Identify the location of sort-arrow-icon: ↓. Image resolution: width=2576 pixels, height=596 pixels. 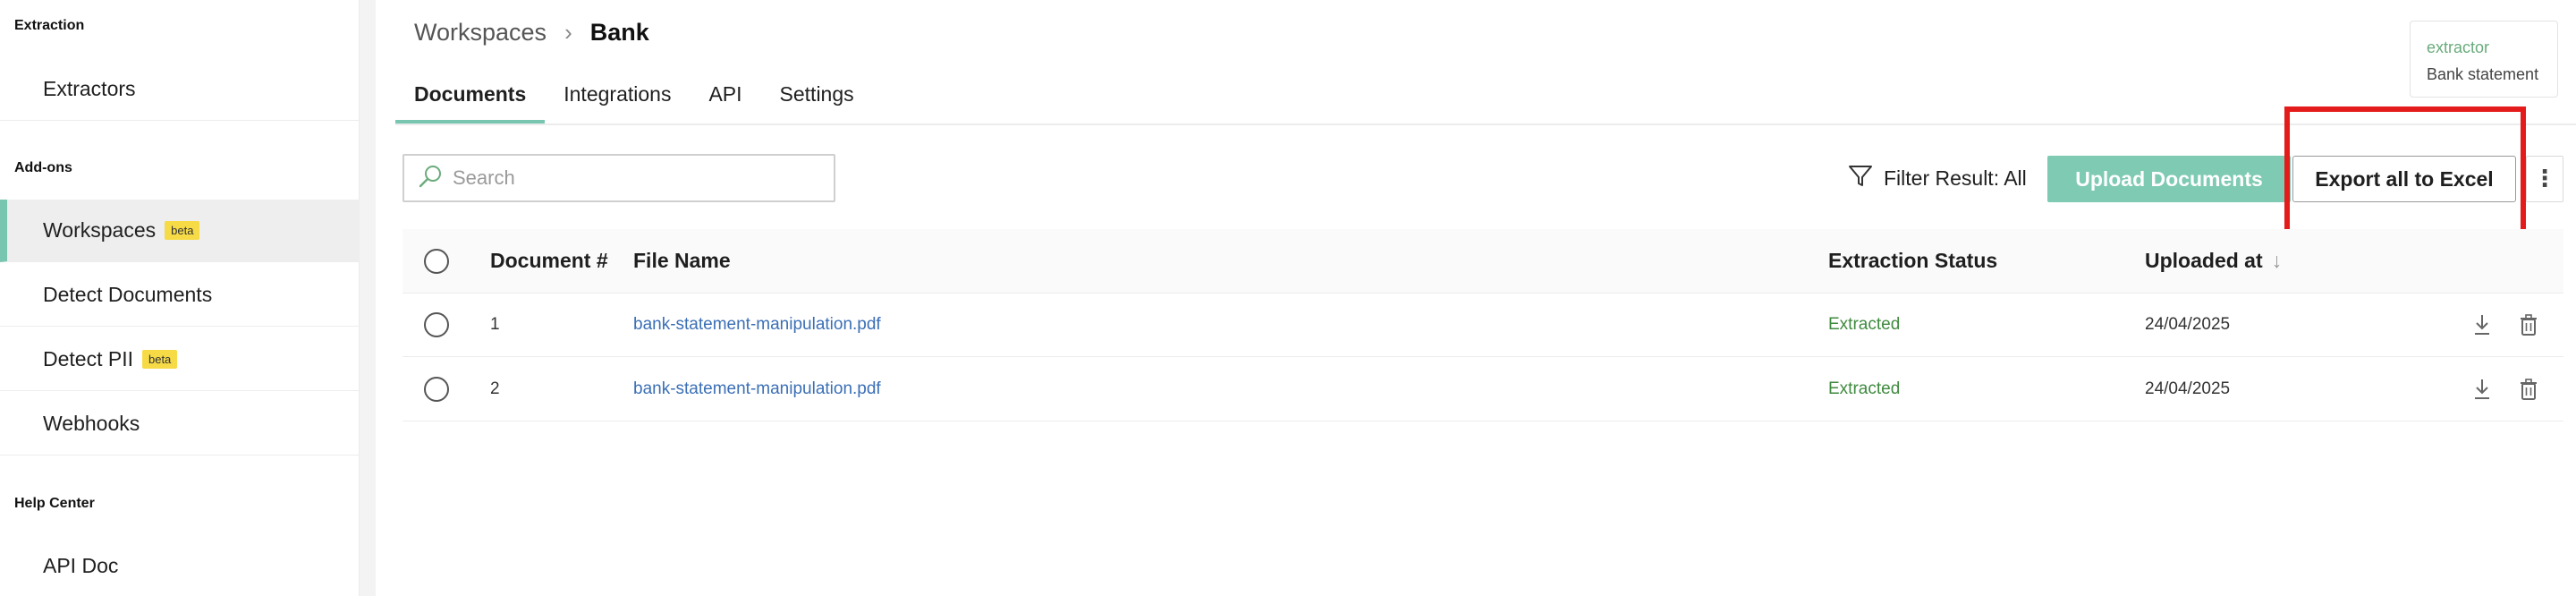
(2277, 260).